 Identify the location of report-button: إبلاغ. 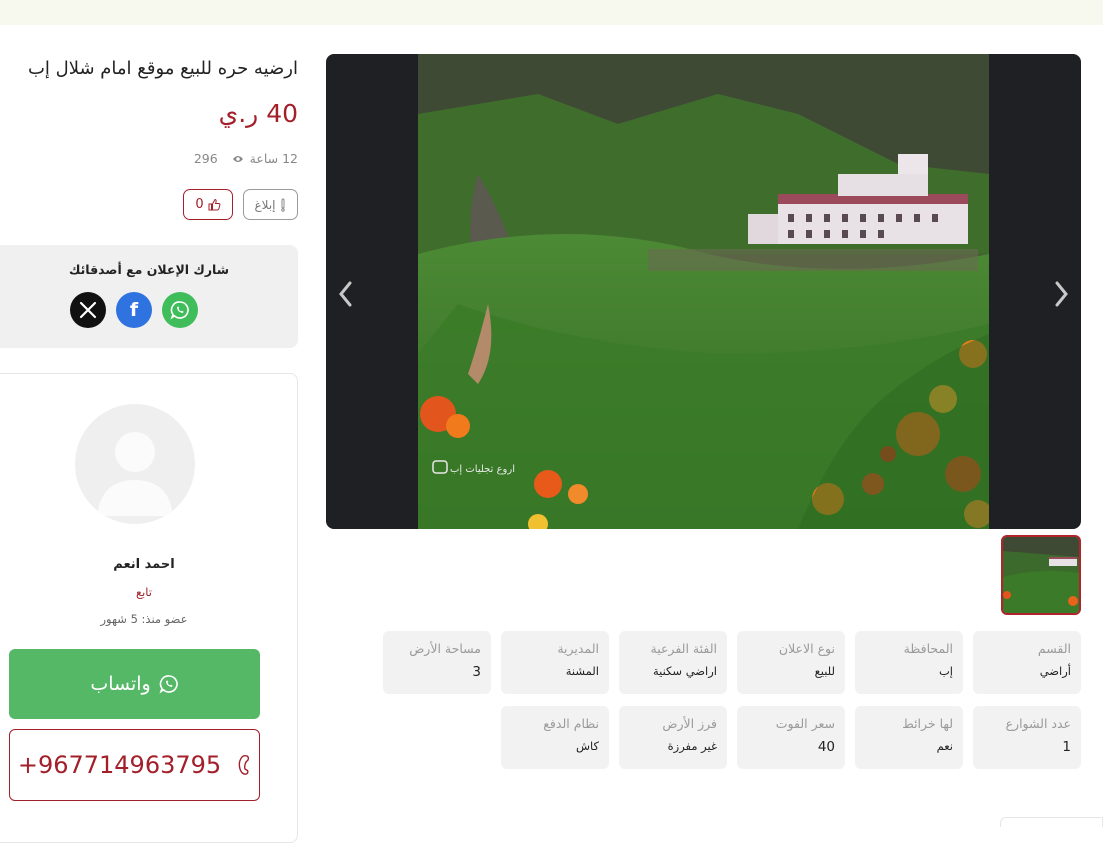
(270, 204).